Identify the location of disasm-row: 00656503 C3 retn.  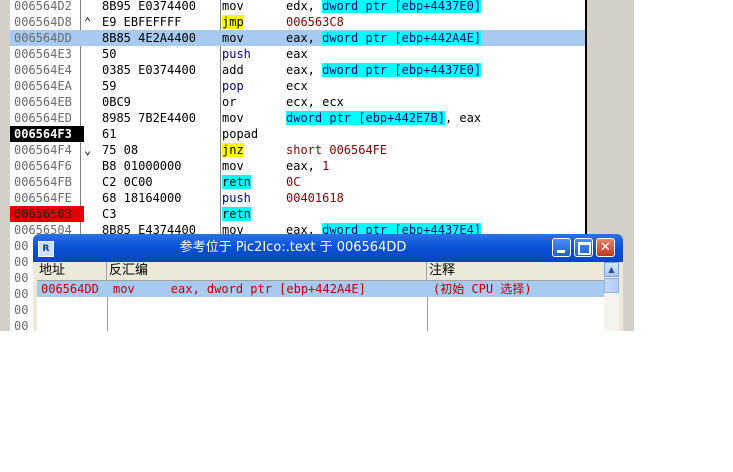
(297, 214).